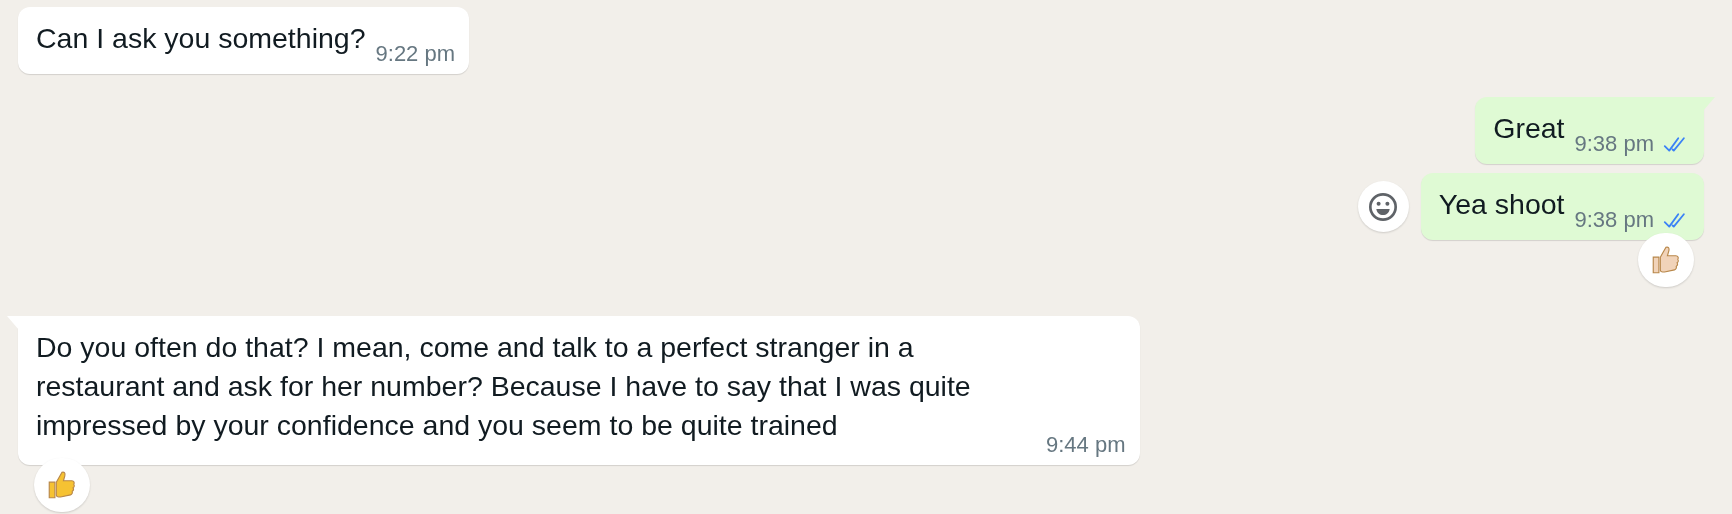 The height and width of the screenshot is (514, 1732). What do you see at coordinates (1086, 445) in the screenshot?
I see `message-time: 9:44 pm` at bounding box center [1086, 445].